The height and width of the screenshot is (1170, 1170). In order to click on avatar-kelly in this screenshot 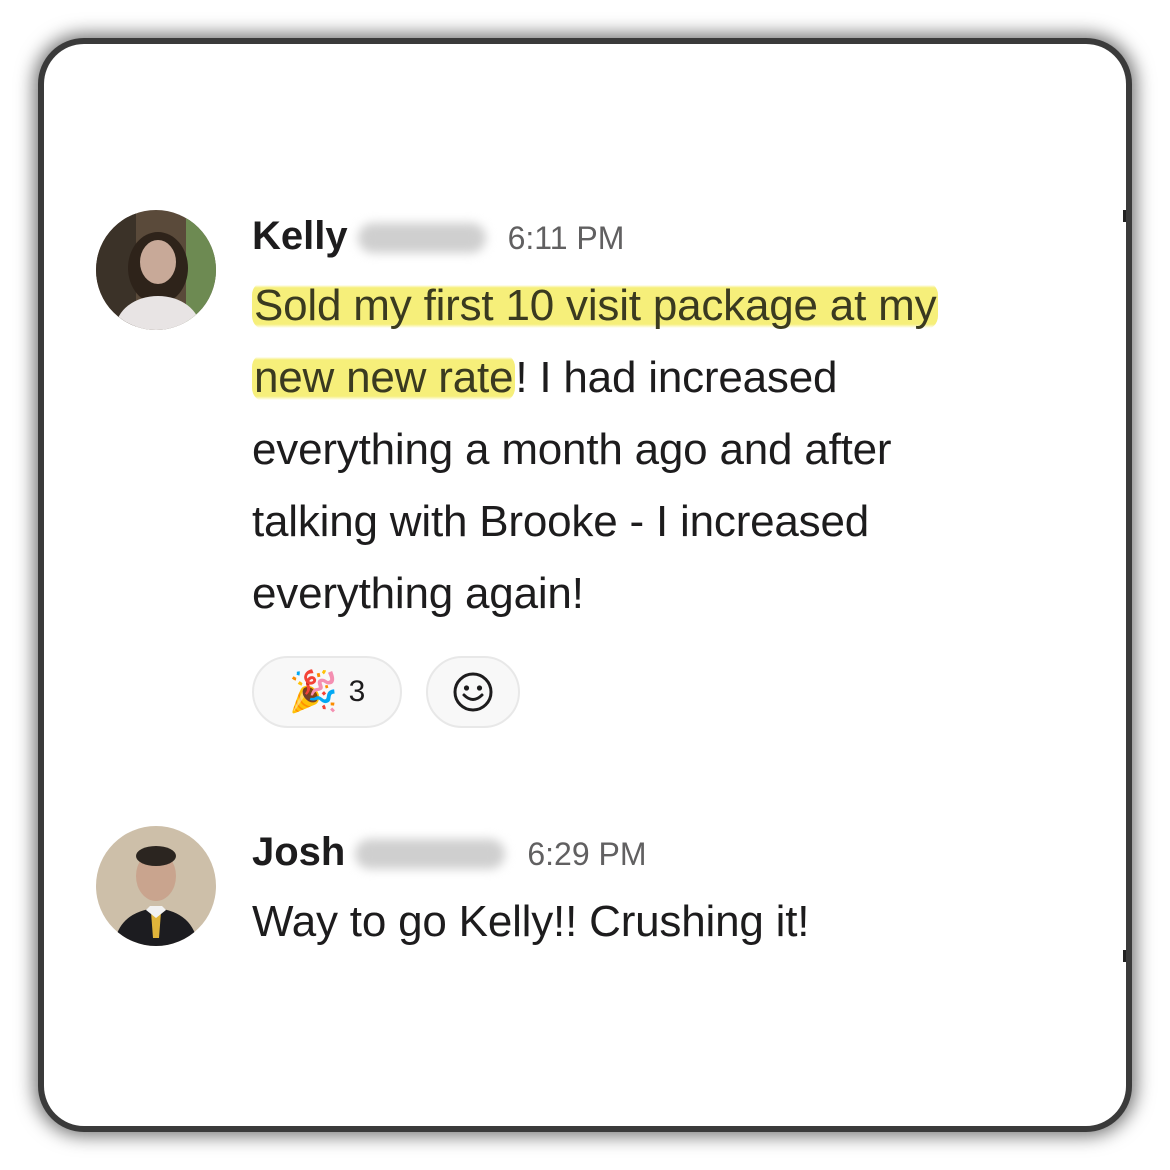, I will do `click(156, 270)`.